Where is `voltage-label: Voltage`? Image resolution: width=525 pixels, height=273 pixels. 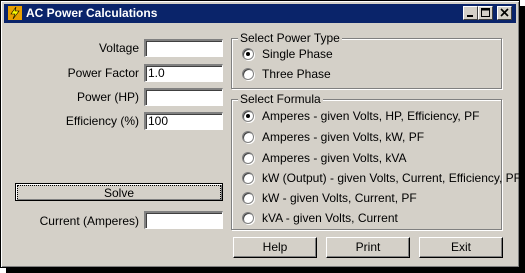
voltage-label: Voltage is located at coordinates (118, 48).